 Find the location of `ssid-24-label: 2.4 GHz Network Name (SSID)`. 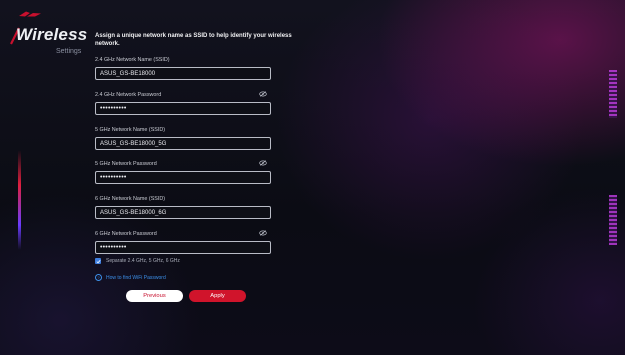

ssid-24-label: 2.4 GHz Network Name (SSID) is located at coordinates (132, 60).